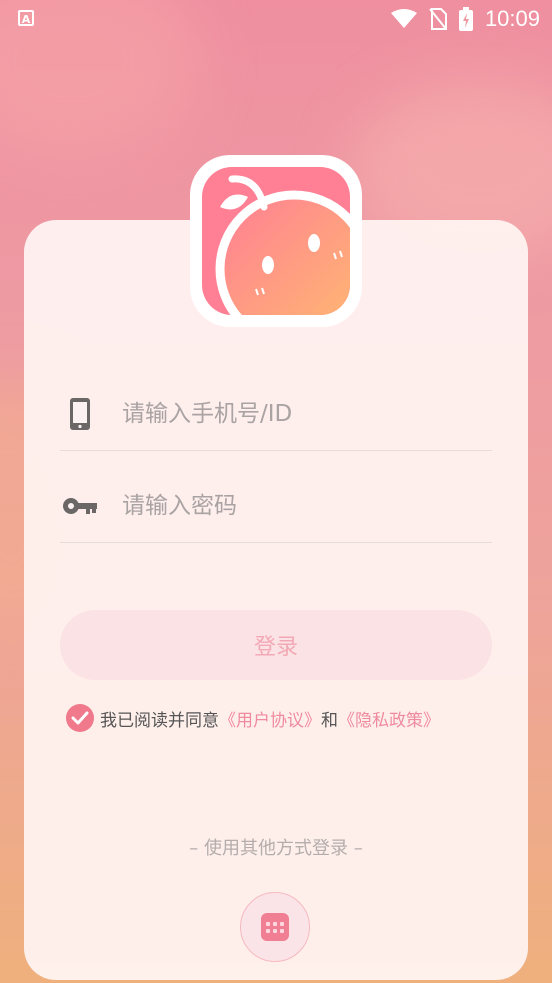  What do you see at coordinates (270, 718) in the screenshot?
I see `user-agreement-link: 《用户协议》` at bounding box center [270, 718].